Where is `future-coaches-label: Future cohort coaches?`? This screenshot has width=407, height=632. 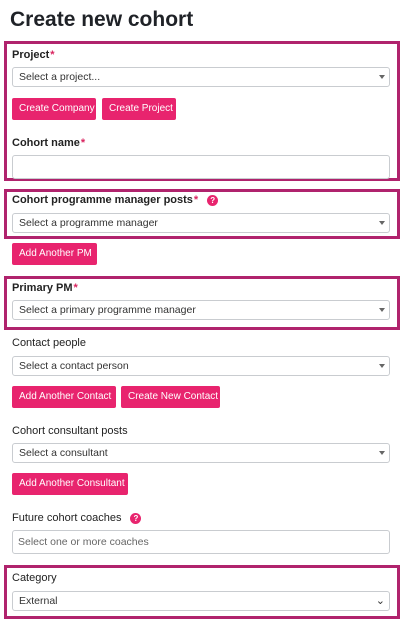
future-coaches-label: Future cohort coaches? is located at coordinates (77, 518).